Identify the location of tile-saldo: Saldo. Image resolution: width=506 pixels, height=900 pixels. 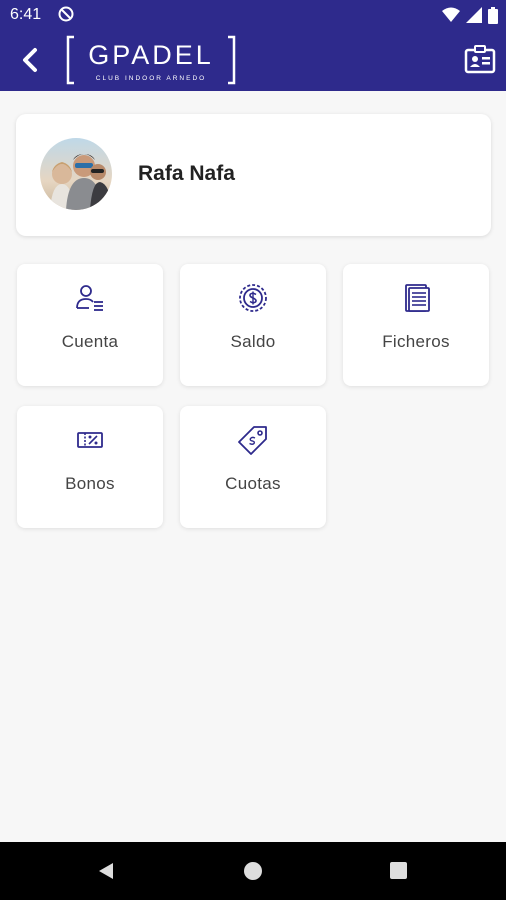
(253, 325).